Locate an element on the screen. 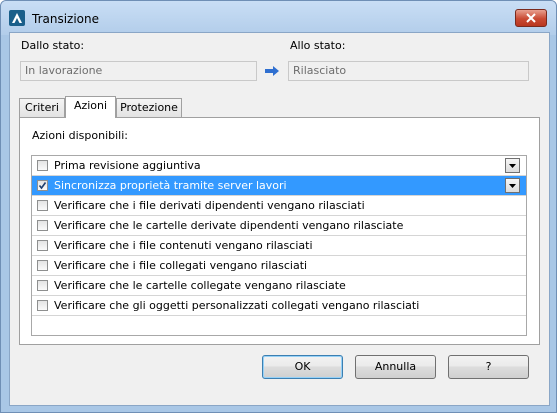 This screenshot has height=413, width=557. to-state-field: Rilasciato is located at coordinates (408, 71).